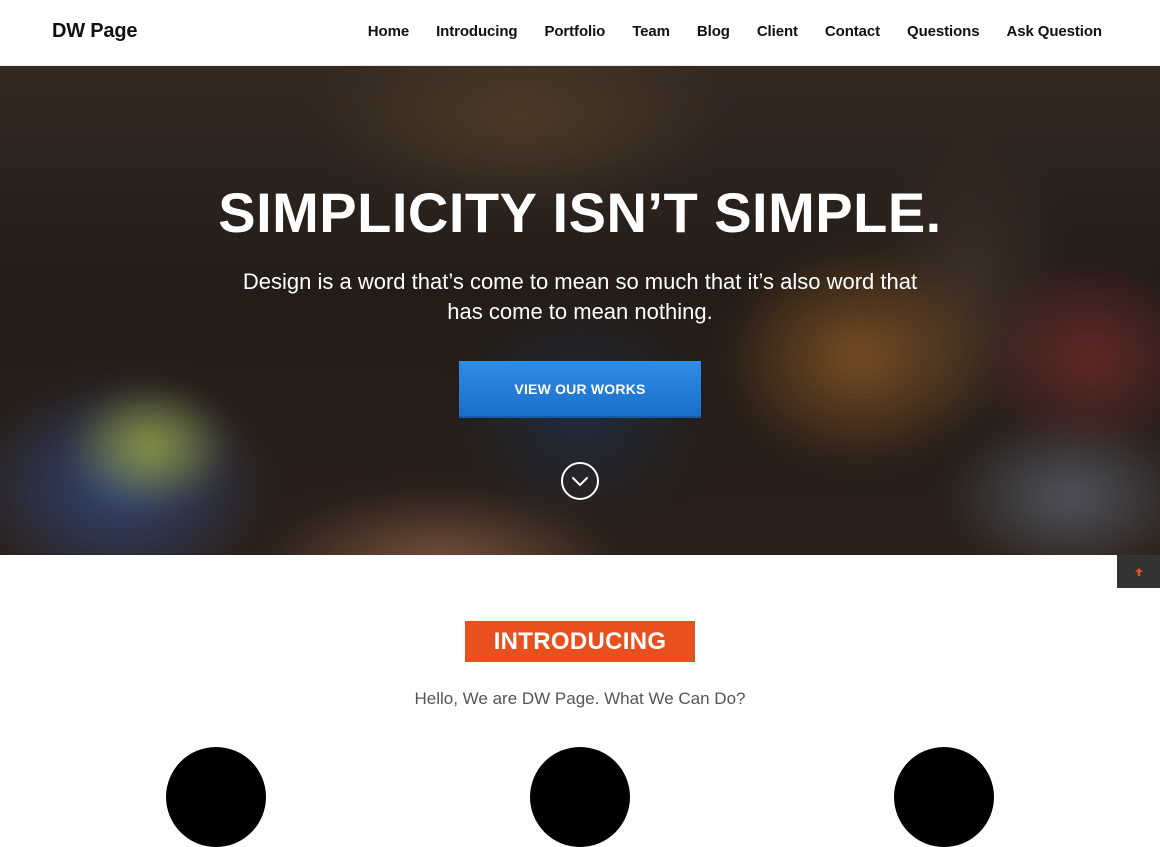 Image resolution: width=1160 pixels, height=847 pixels. I want to click on arrow-up-icon, so click(1138, 571).